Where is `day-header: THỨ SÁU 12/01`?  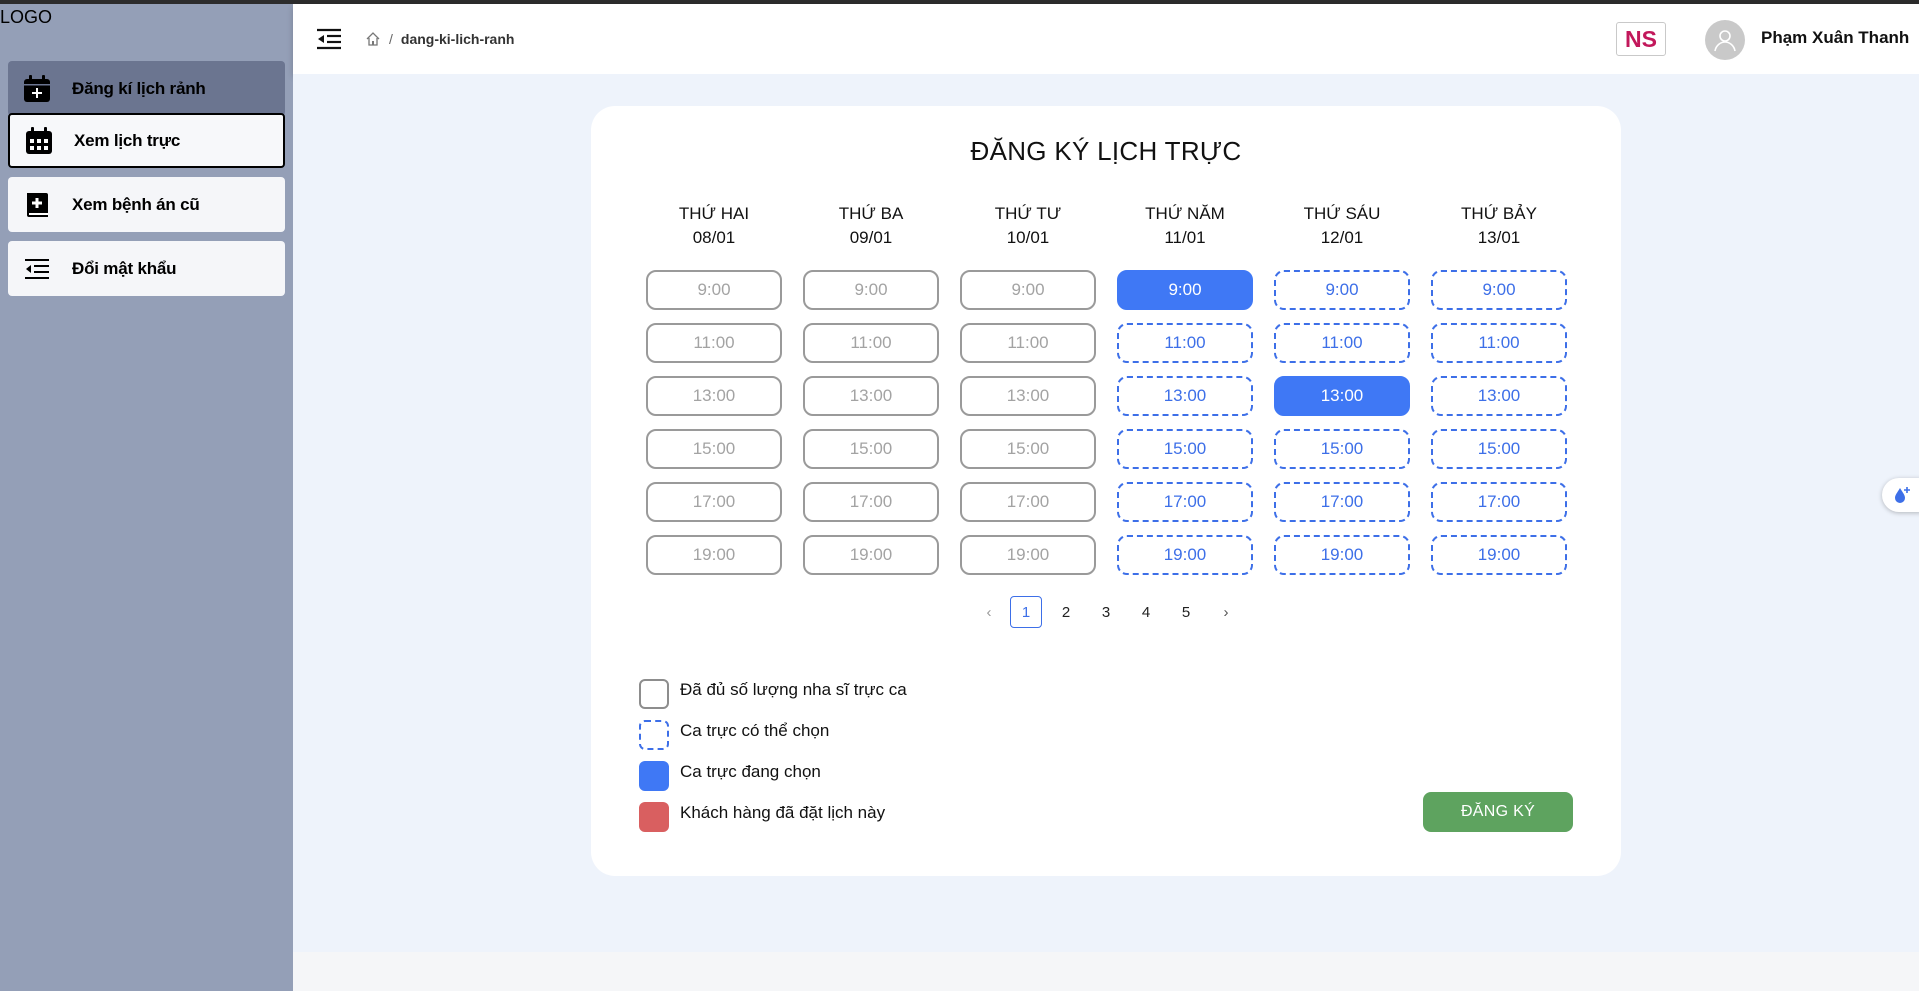
day-header: THỨ SÁU 12/01 is located at coordinates (1342, 226).